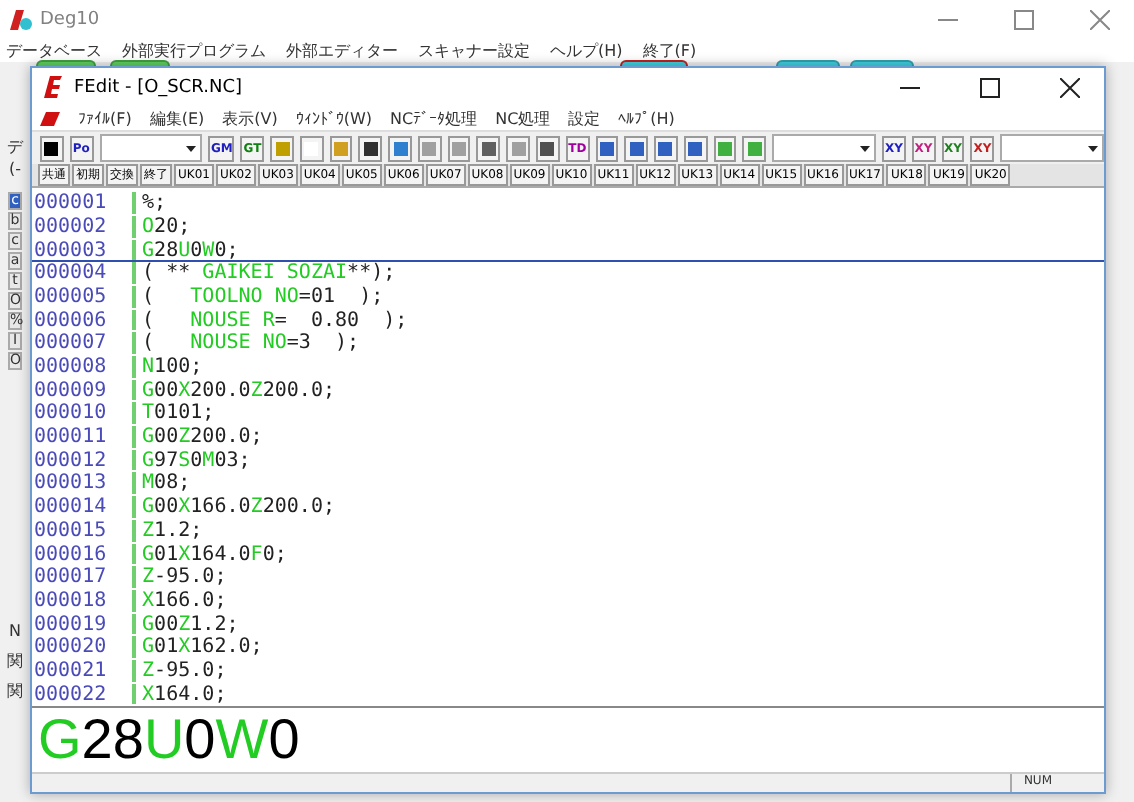 The image size is (1134, 802). What do you see at coordinates (189, 624) in the screenshot?
I see `code-line: G00Z1.2;` at bounding box center [189, 624].